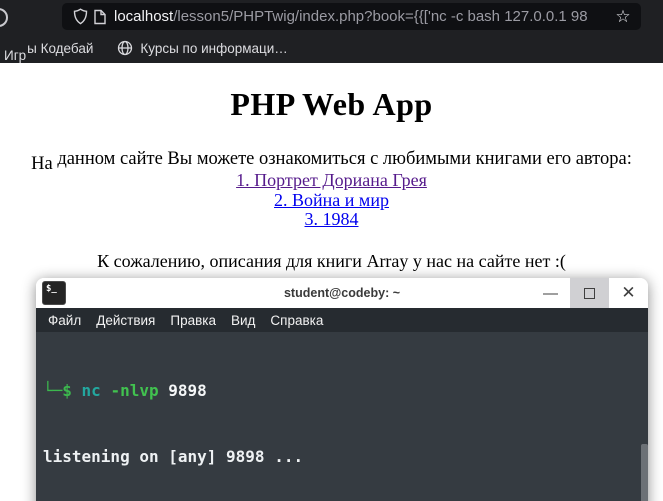 The height and width of the screenshot is (501, 663). What do you see at coordinates (134, 390) in the screenshot?
I see `command-flags: -nlvp` at bounding box center [134, 390].